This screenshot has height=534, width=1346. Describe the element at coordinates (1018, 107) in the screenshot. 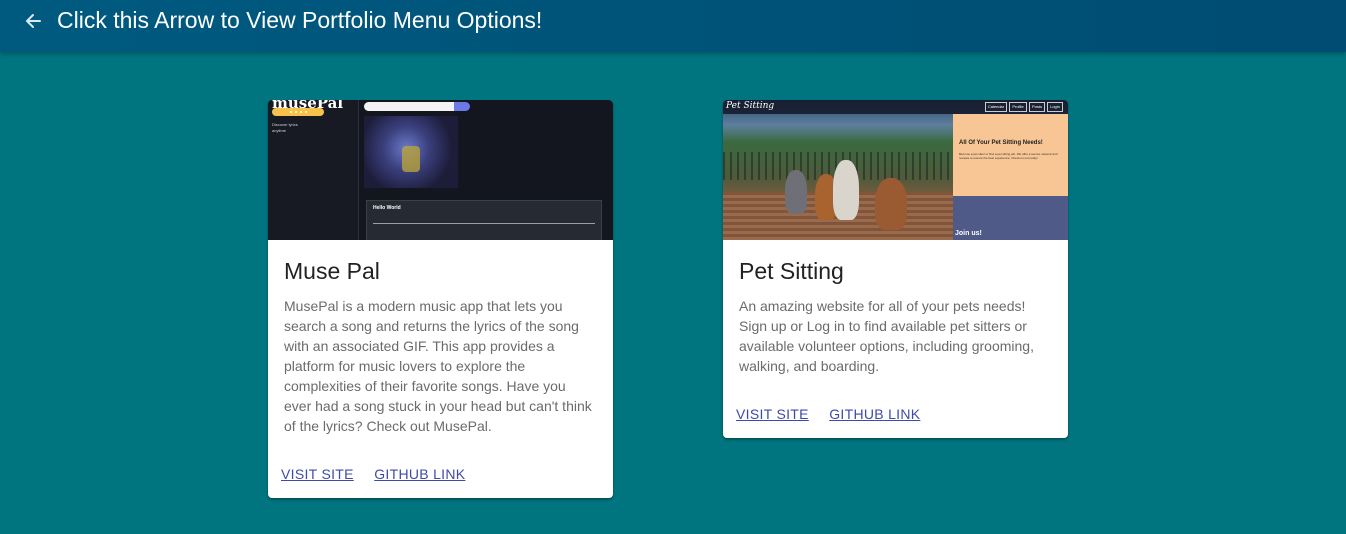

I see `preview-nav-item: Profile` at that location.